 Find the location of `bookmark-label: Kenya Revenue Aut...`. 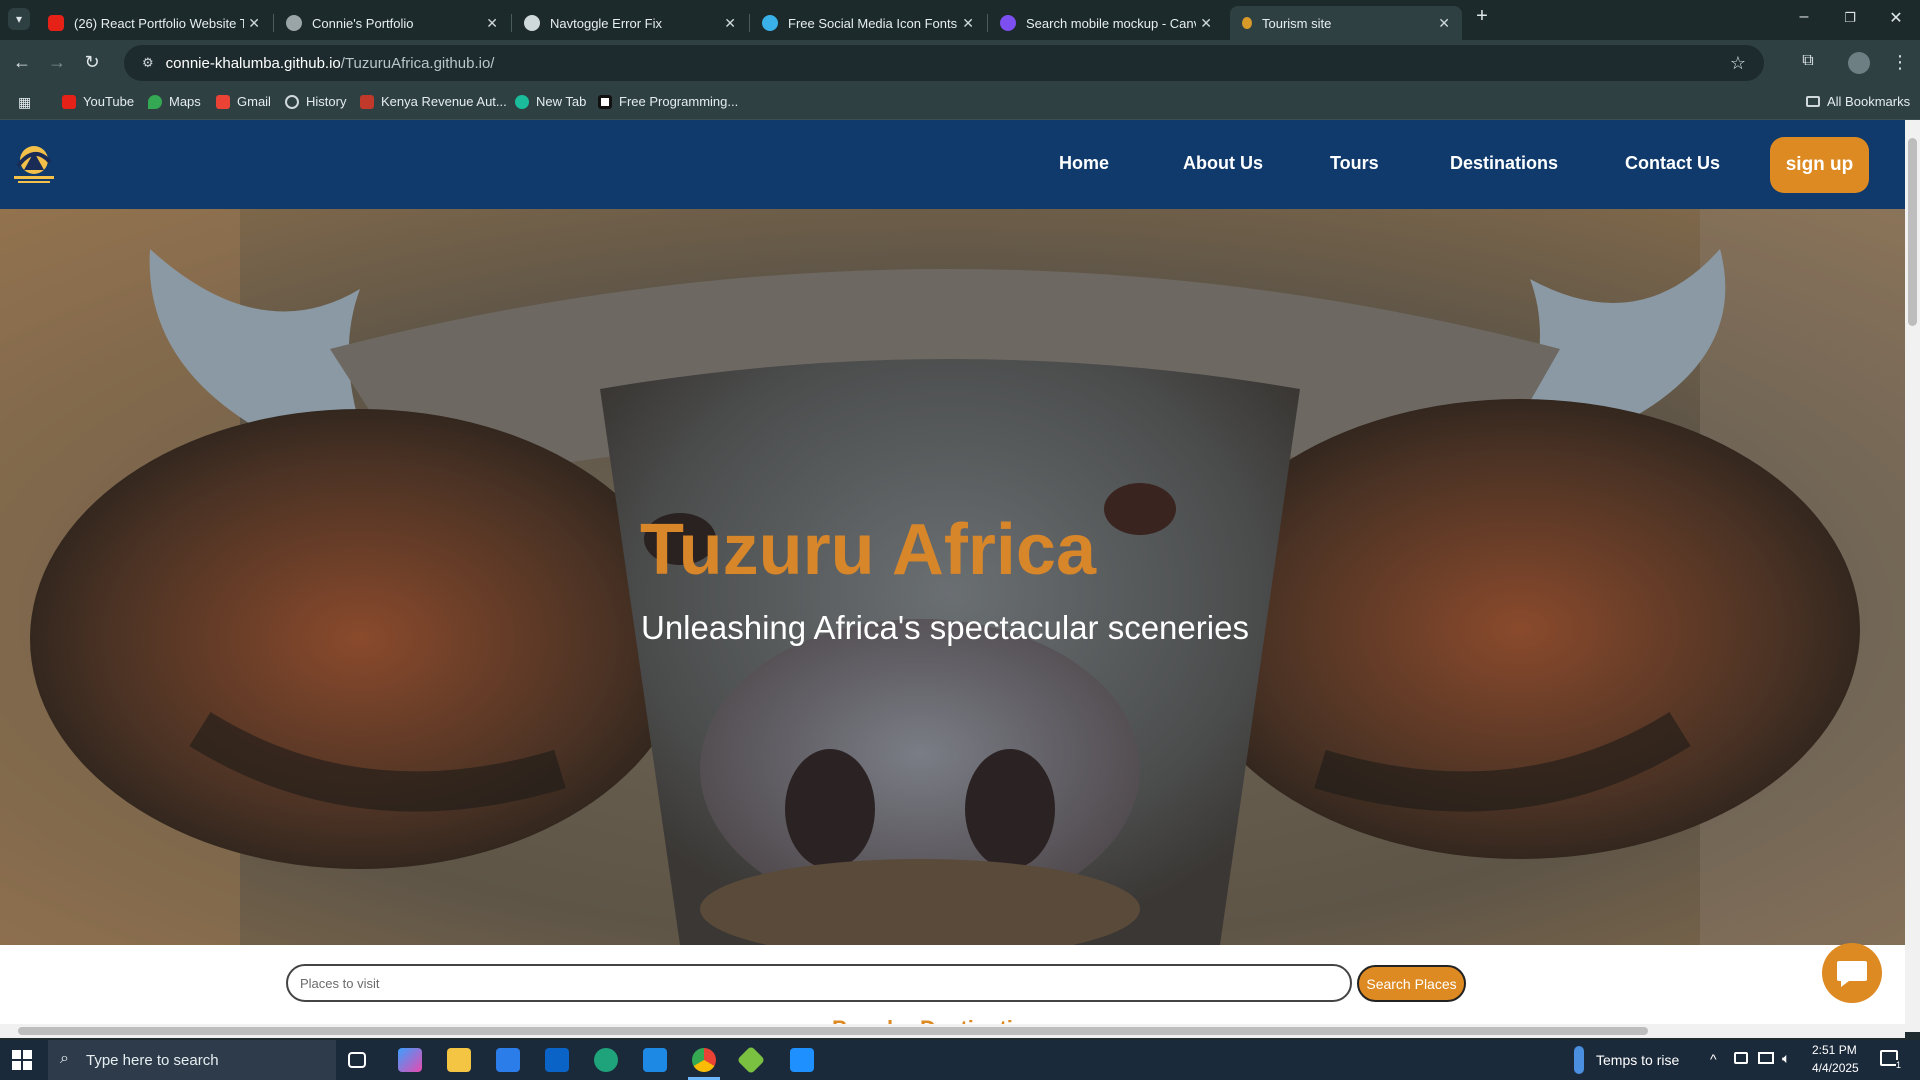

bookmark-label: Kenya Revenue Aut... is located at coordinates (444, 101).